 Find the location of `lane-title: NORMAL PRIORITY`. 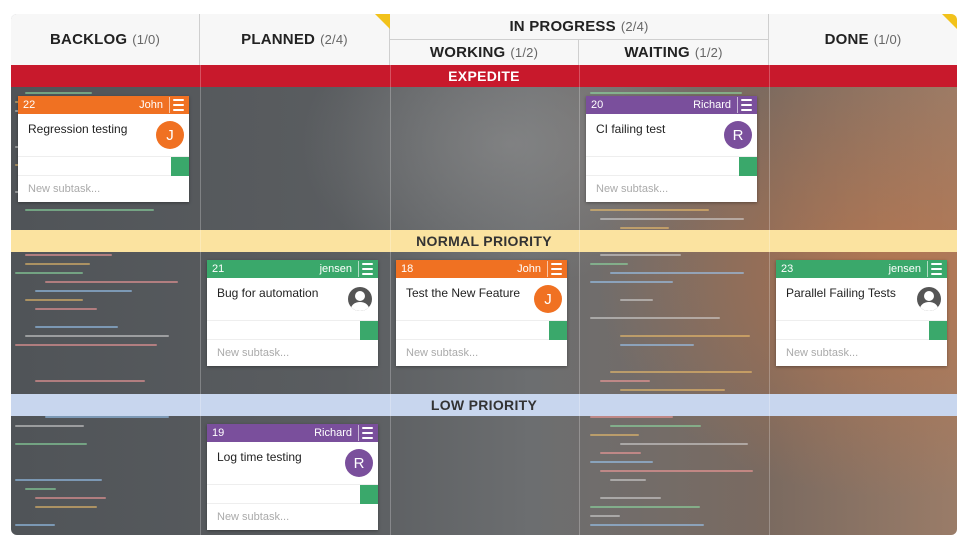

lane-title: NORMAL PRIORITY is located at coordinates (484, 241).